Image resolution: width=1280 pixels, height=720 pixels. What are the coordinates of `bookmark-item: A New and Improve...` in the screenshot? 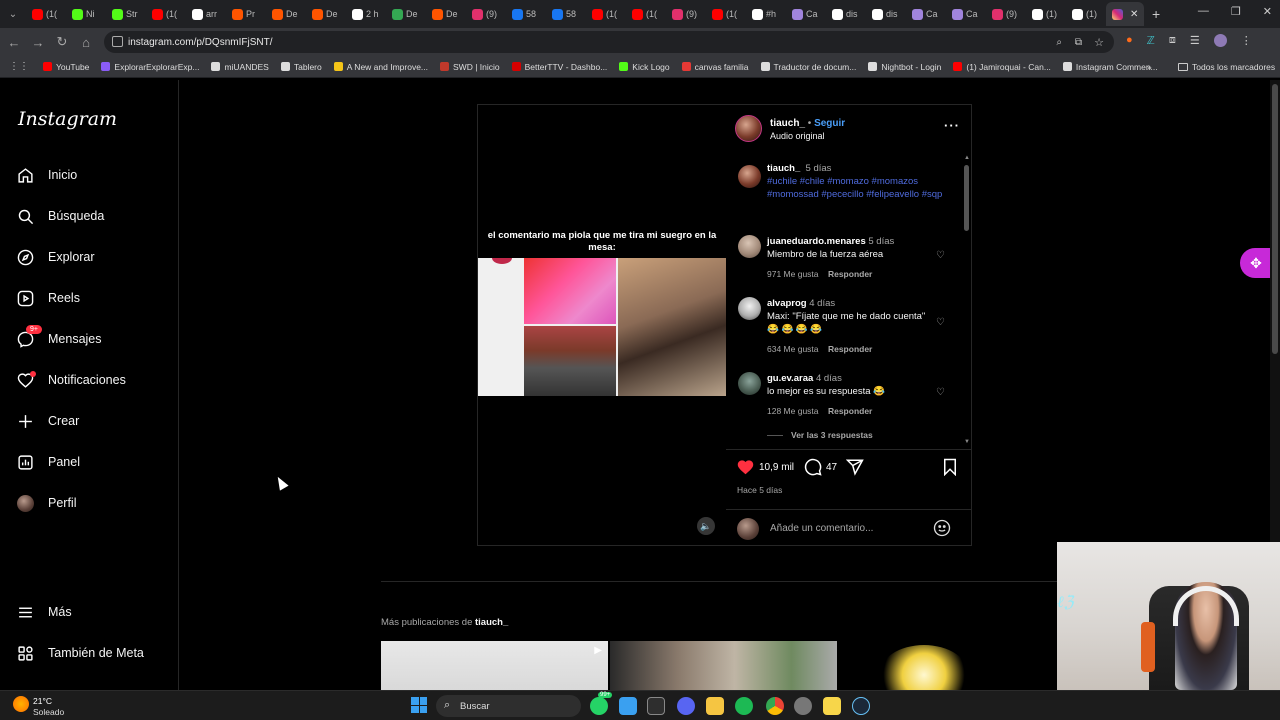 It's located at (380, 67).